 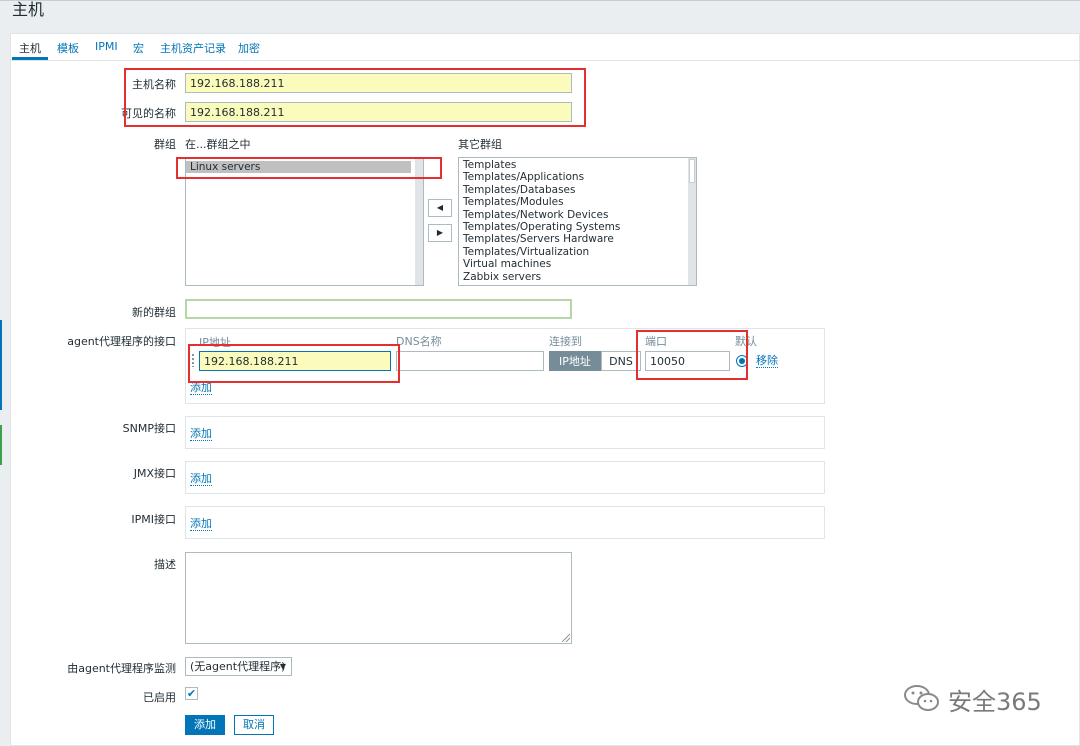 I want to click on connect-dns-toggle: DNS, so click(x=621, y=361).